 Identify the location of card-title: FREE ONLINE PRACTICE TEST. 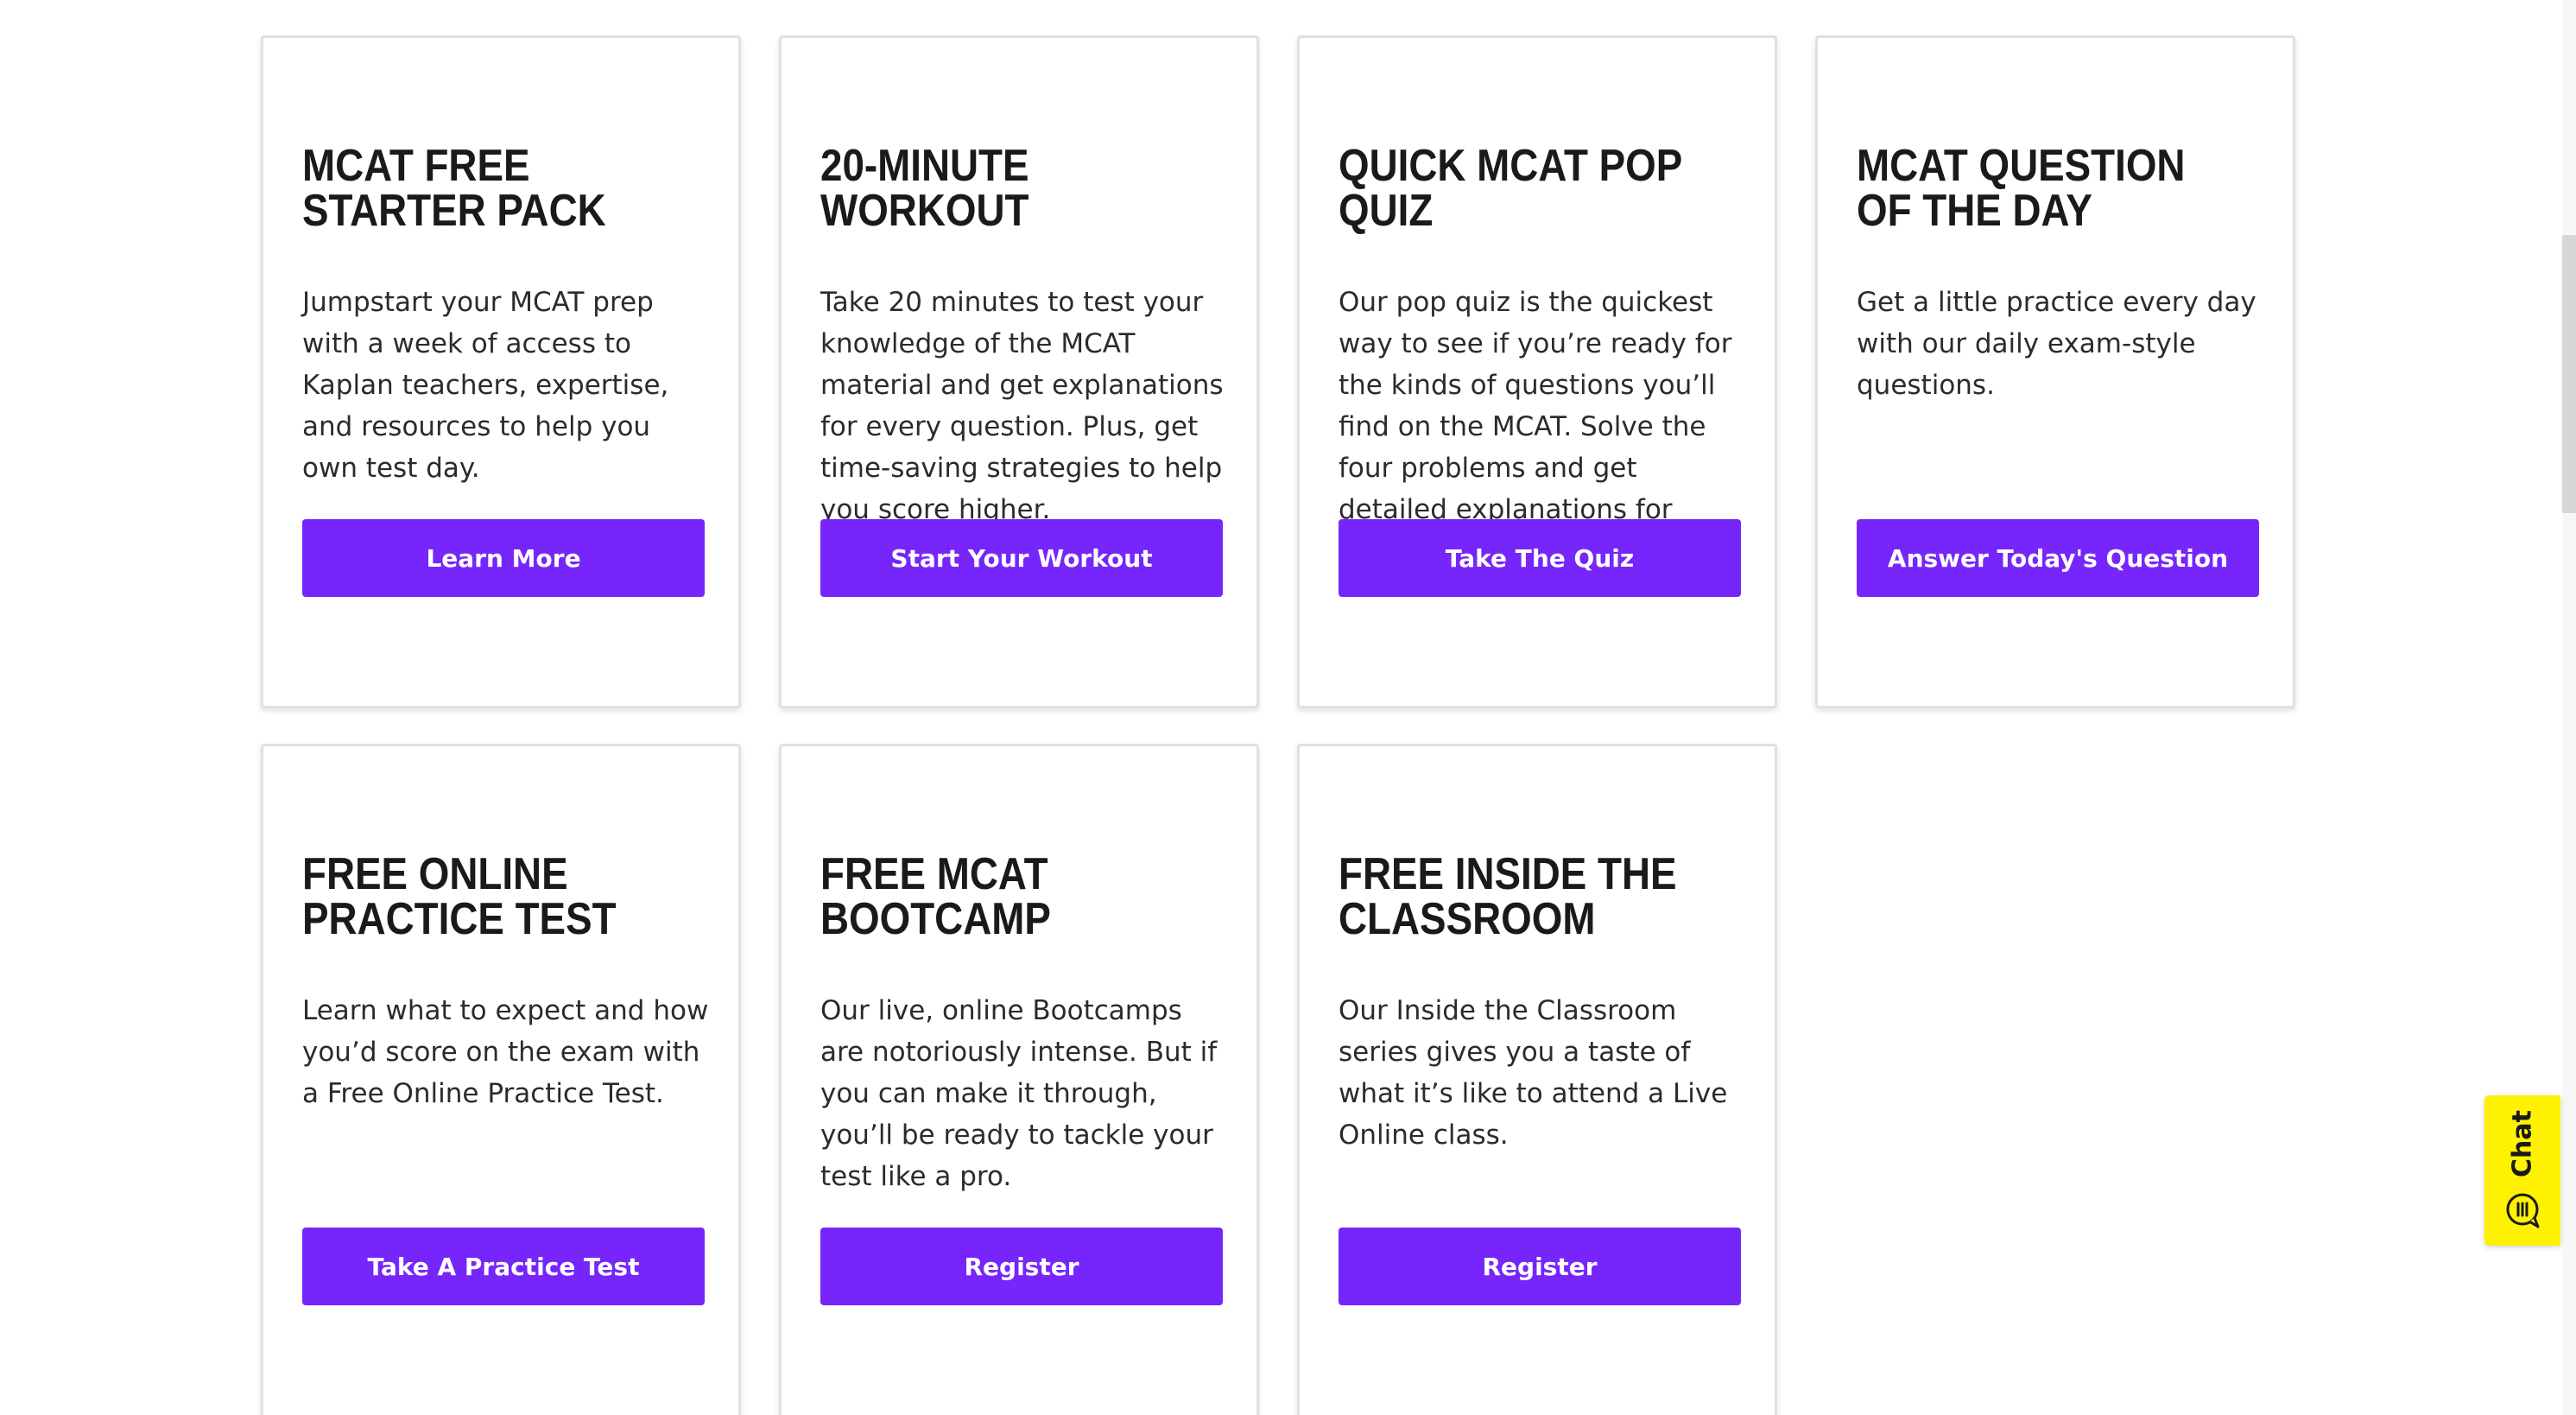
(484, 897).